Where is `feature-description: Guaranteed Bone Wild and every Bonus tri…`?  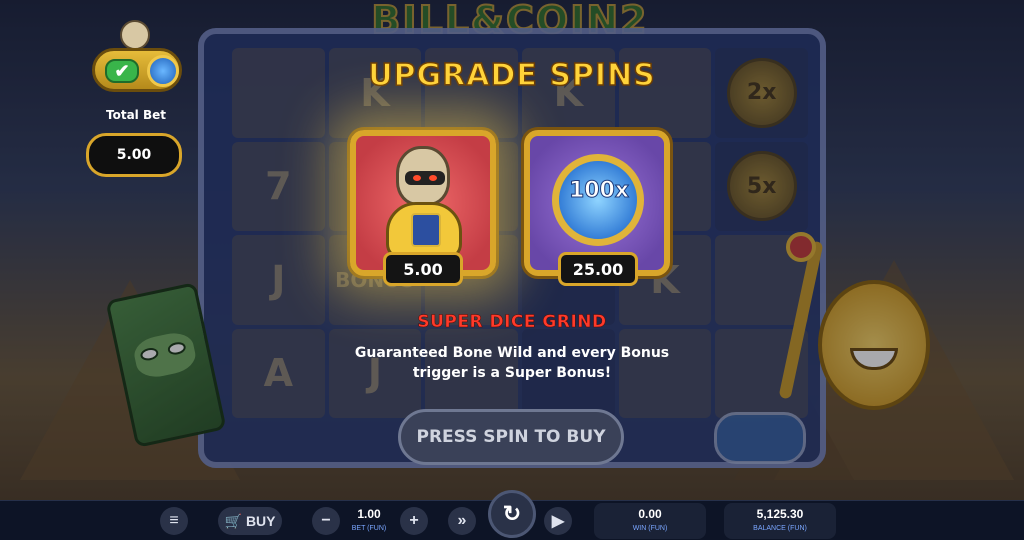
feature-description: Guaranteed Bone Wild and every Bonus tri… is located at coordinates (512, 363).